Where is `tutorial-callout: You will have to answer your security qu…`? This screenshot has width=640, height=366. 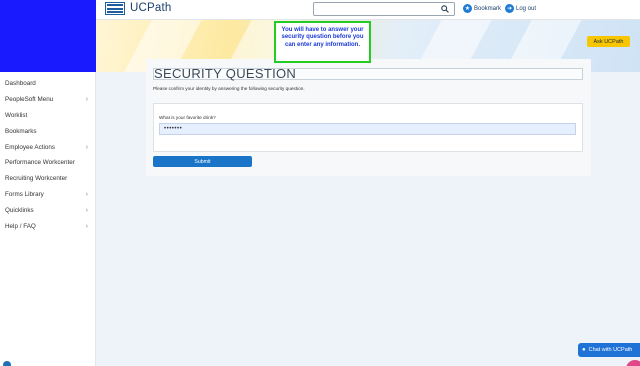
tutorial-callout: You will have to answer your security qu… is located at coordinates (322, 42).